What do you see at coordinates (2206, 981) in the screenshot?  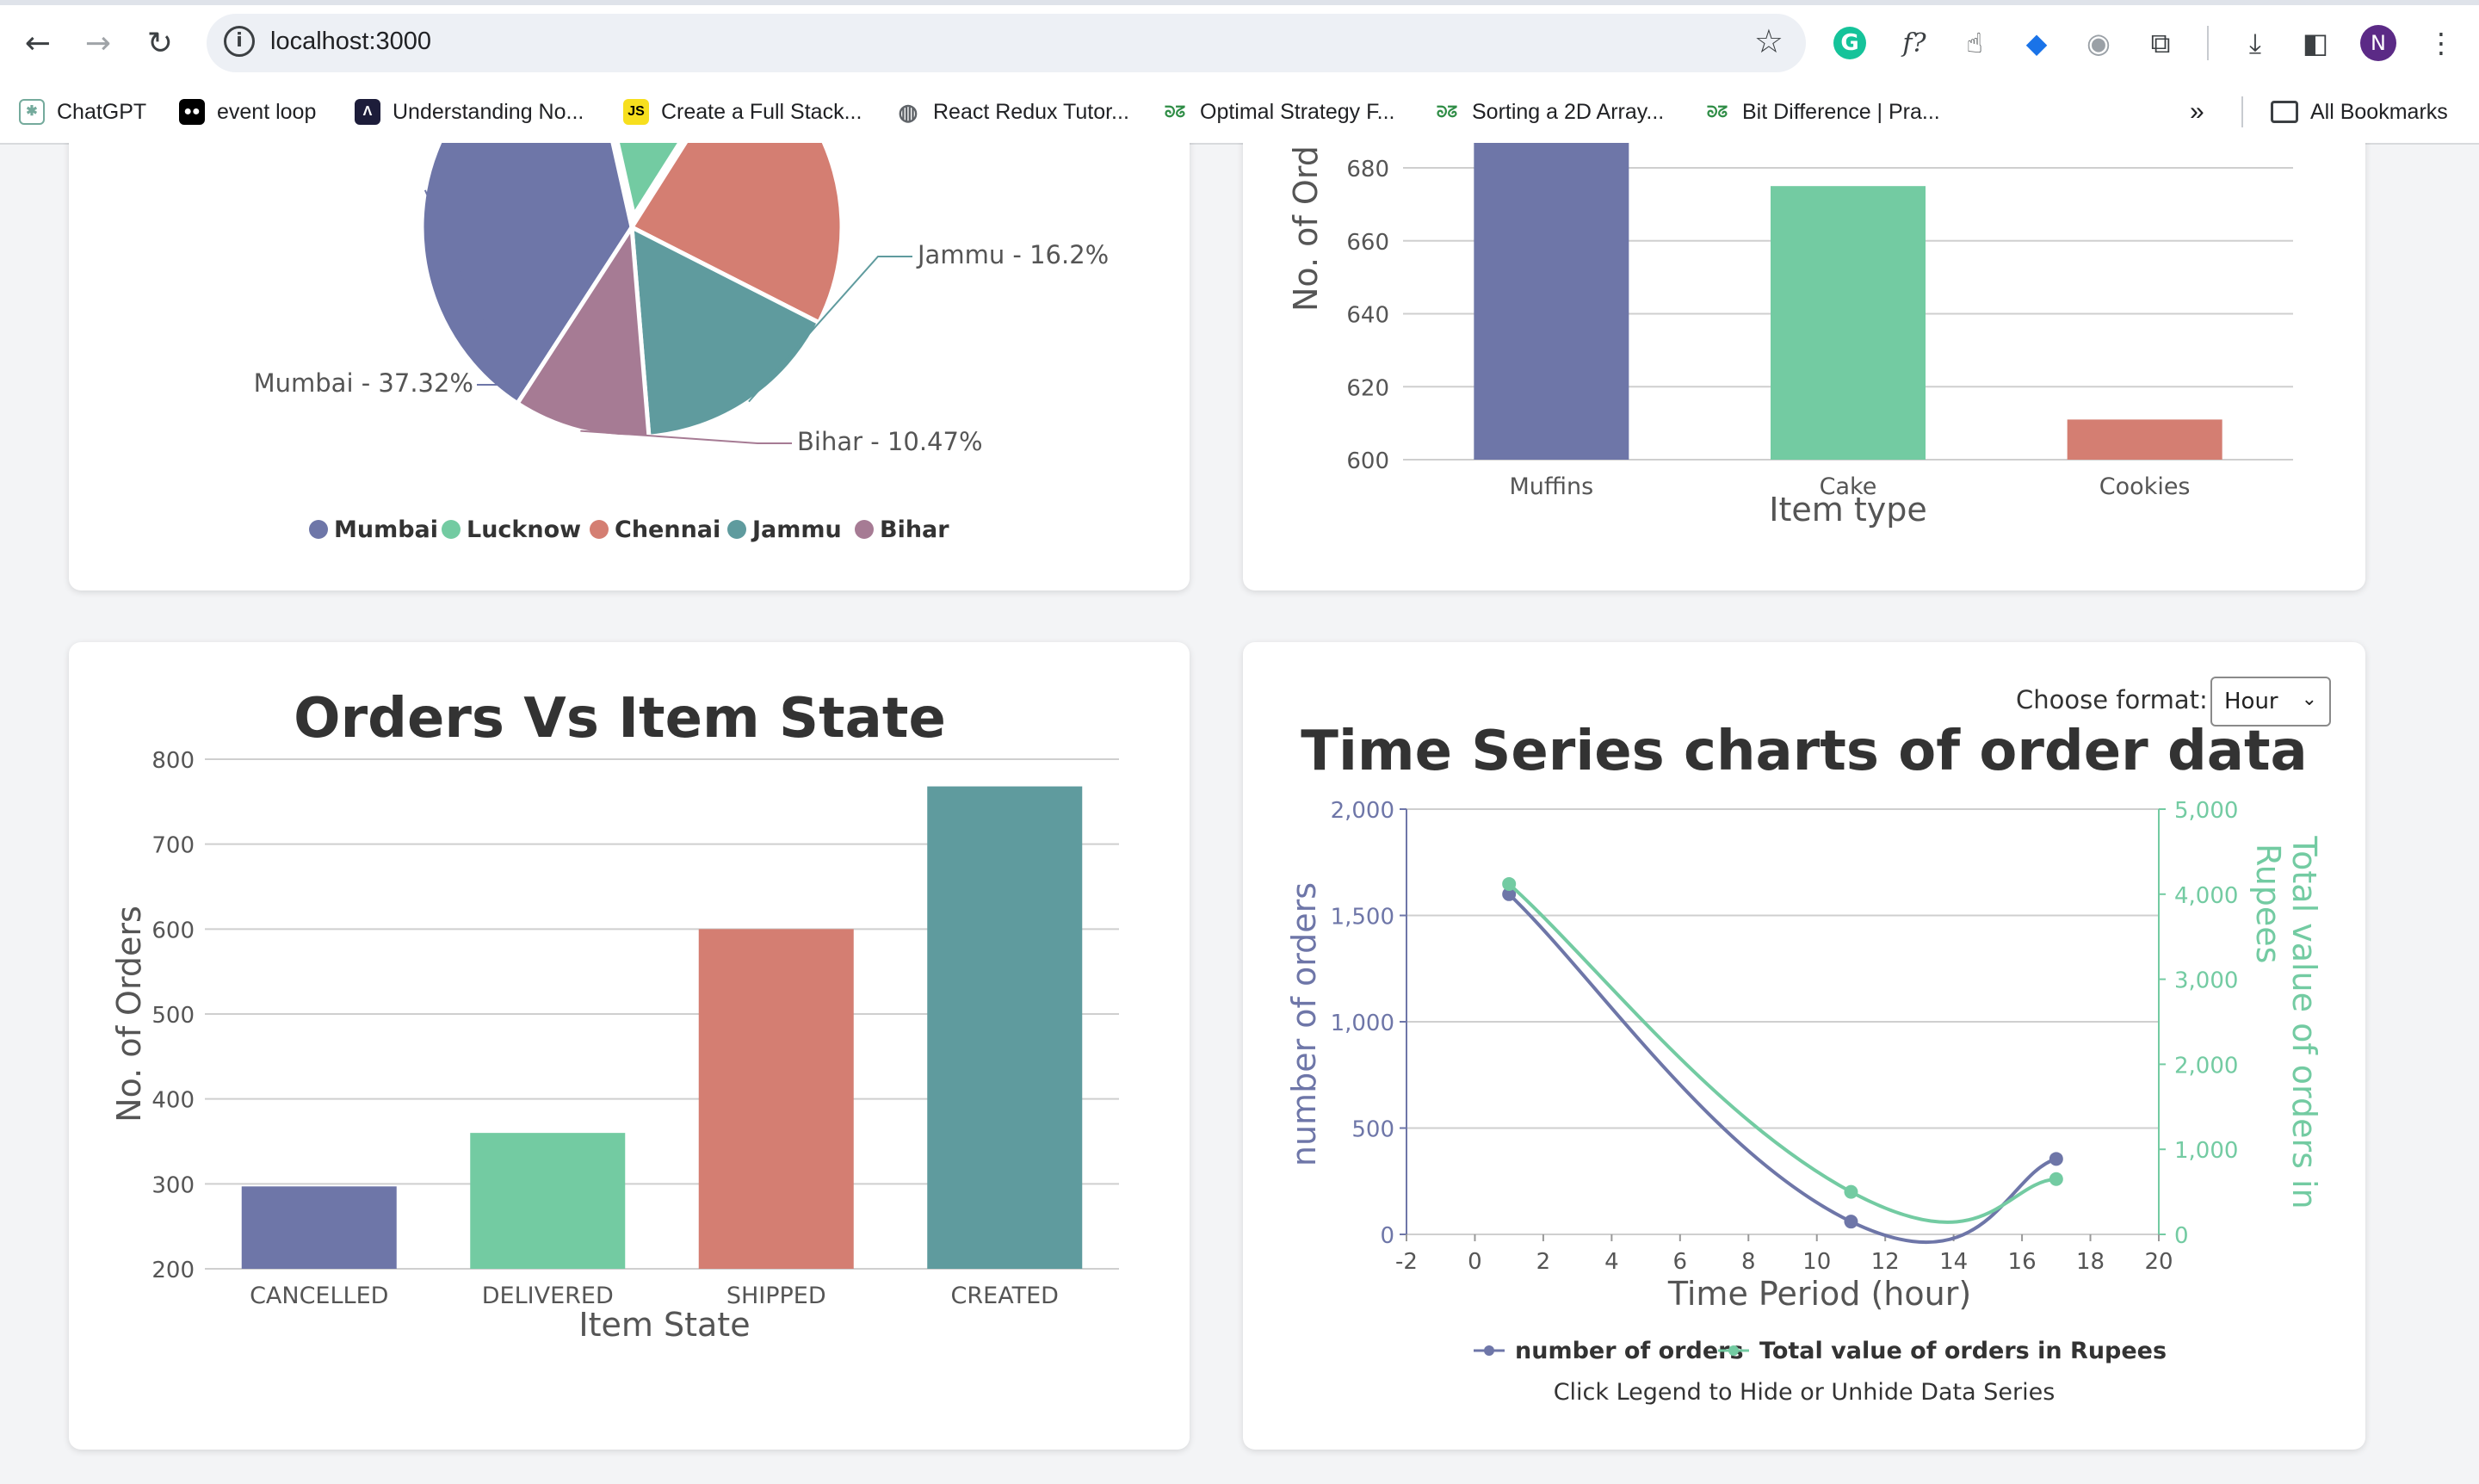 I see `y-right-tick-label: 3,000` at bounding box center [2206, 981].